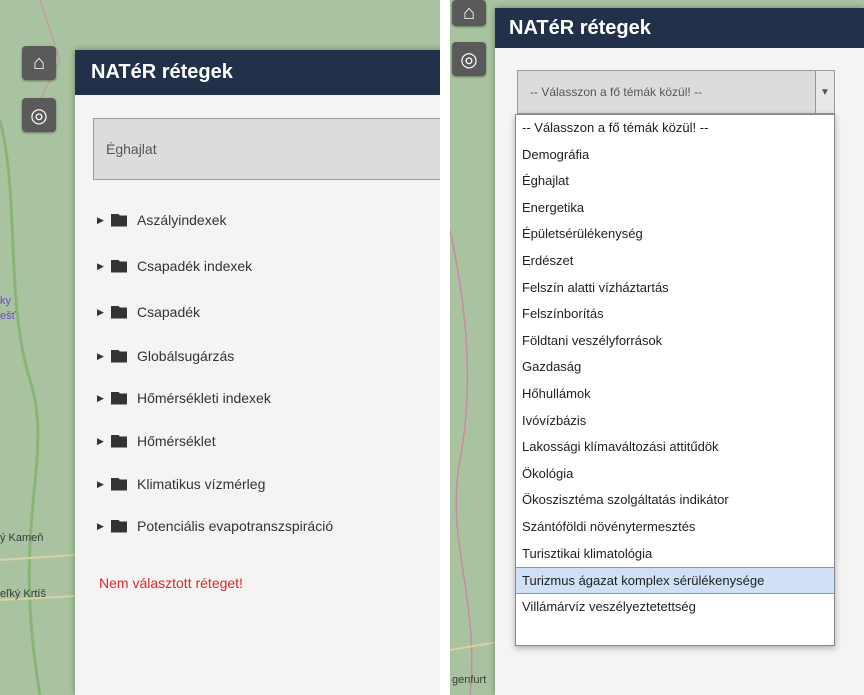 The image size is (864, 695). What do you see at coordinates (235, 526) in the screenshot?
I see `layer-group-label: Potenciális evapotranszspiráció` at bounding box center [235, 526].